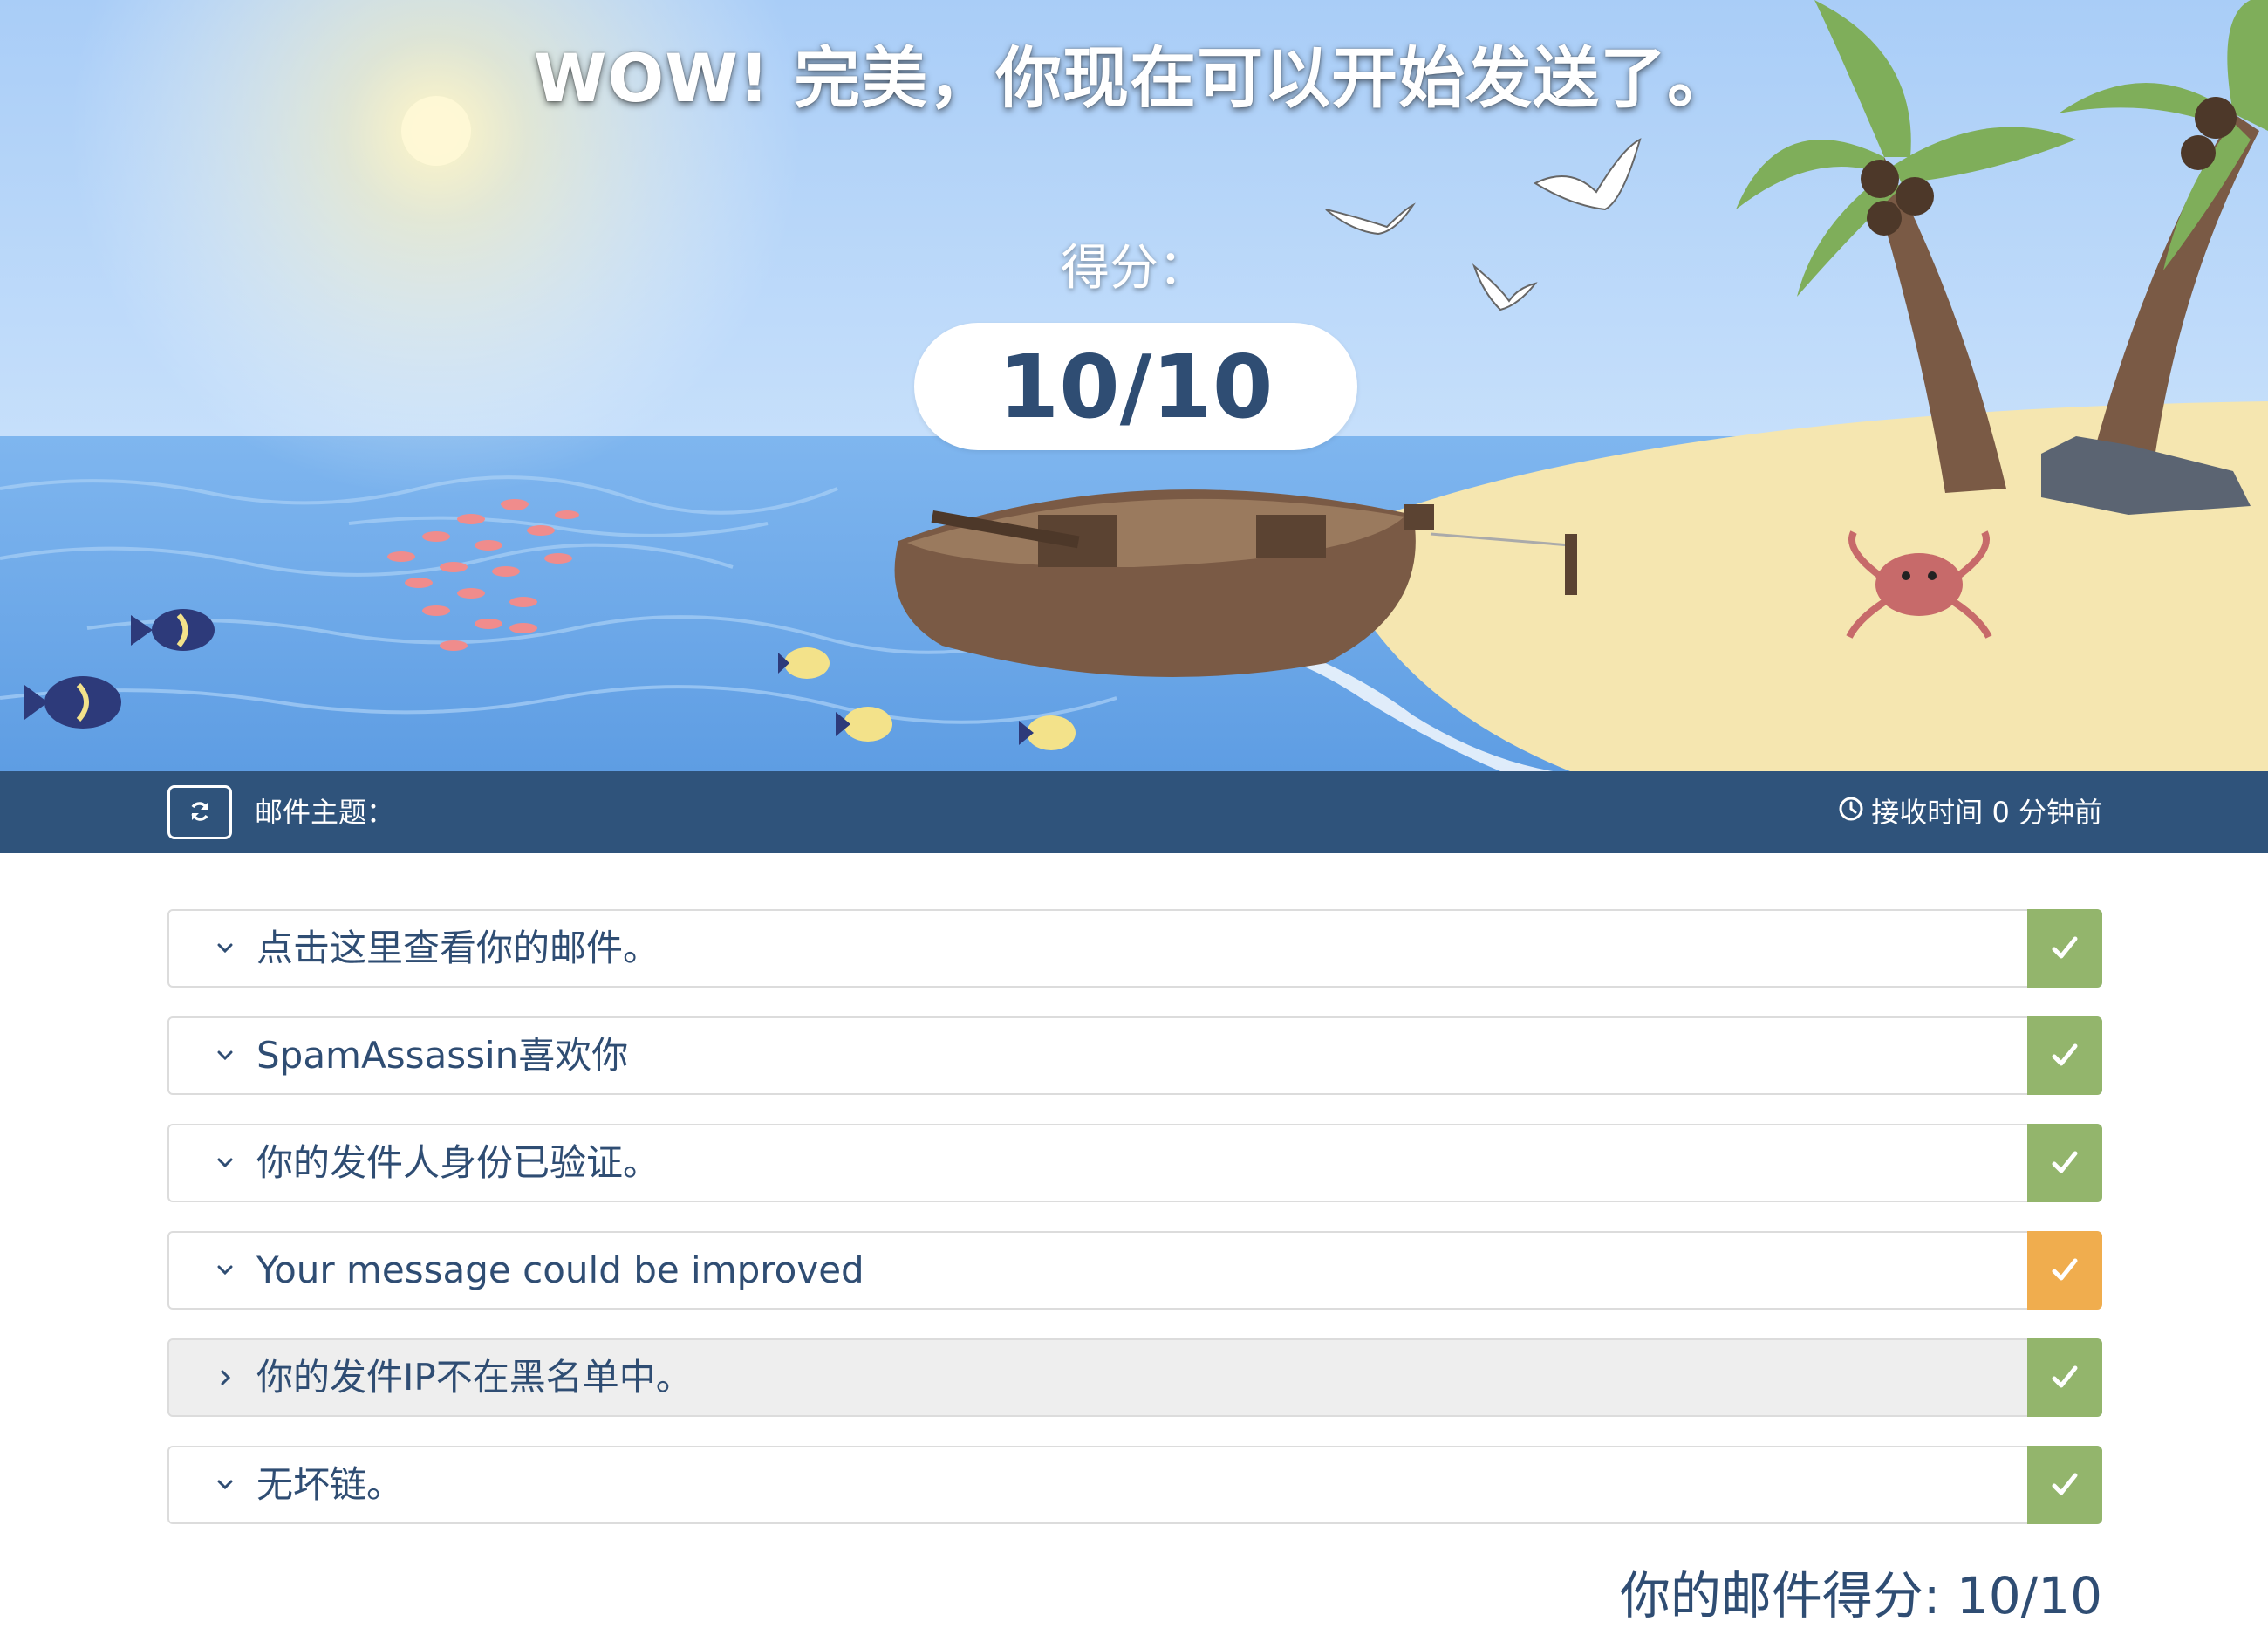  Describe the element at coordinates (1851, 812) in the screenshot. I see `clock-icon` at that location.